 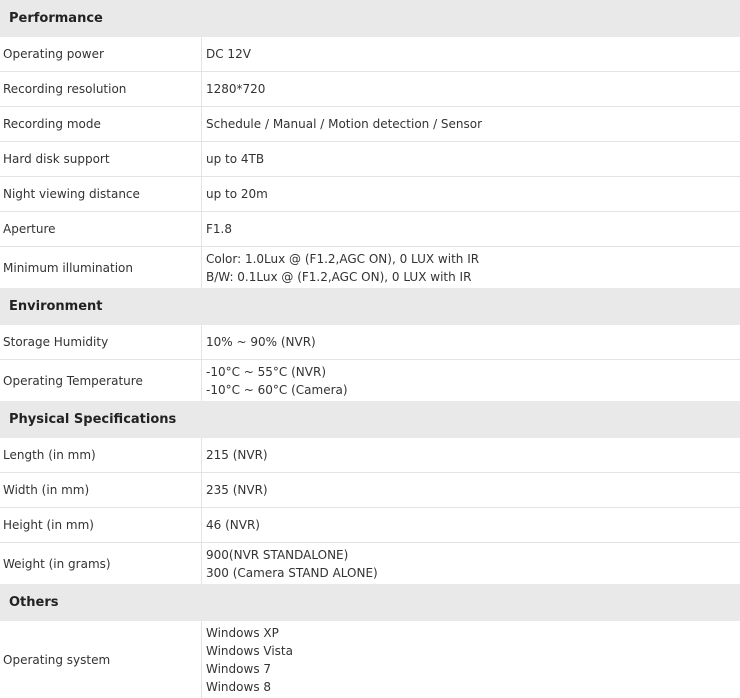 What do you see at coordinates (101, 659) in the screenshot?
I see `spec-label: Operating system` at bounding box center [101, 659].